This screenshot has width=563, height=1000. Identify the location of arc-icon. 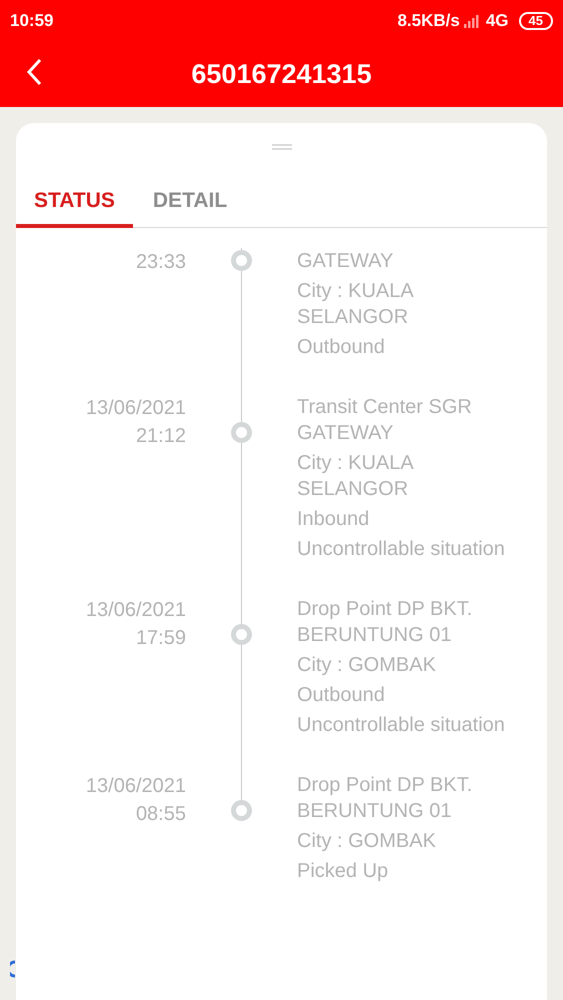
(13, 969).